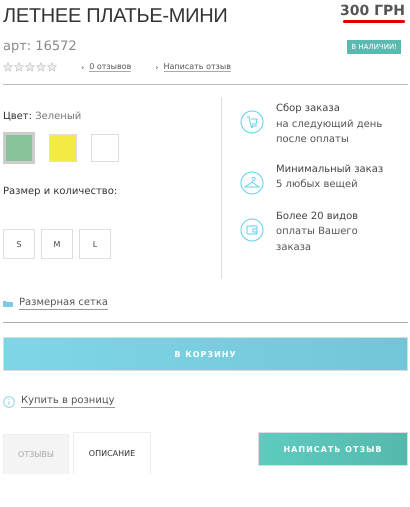 This screenshot has height=507, width=410. What do you see at coordinates (372, 11) in the screenshot?
I see `price: 300 ГРН` at bounding box center [372, 11].